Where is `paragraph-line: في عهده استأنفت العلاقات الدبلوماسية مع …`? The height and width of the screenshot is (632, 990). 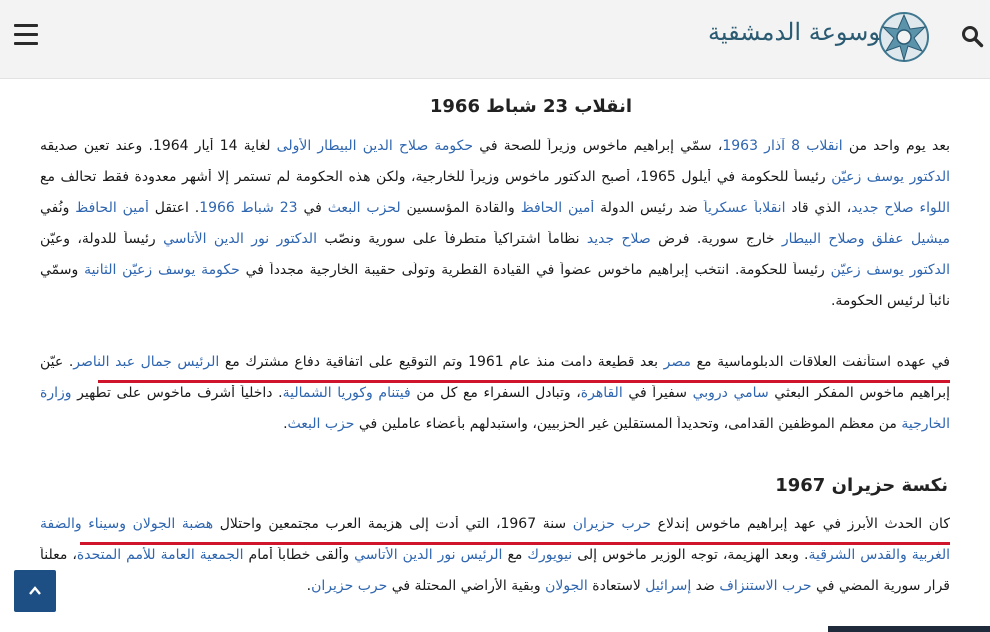
paragraph-line: في عهده استأنفت العلاقات الدبلوماسية مع … is located at coordinates (495, 362).